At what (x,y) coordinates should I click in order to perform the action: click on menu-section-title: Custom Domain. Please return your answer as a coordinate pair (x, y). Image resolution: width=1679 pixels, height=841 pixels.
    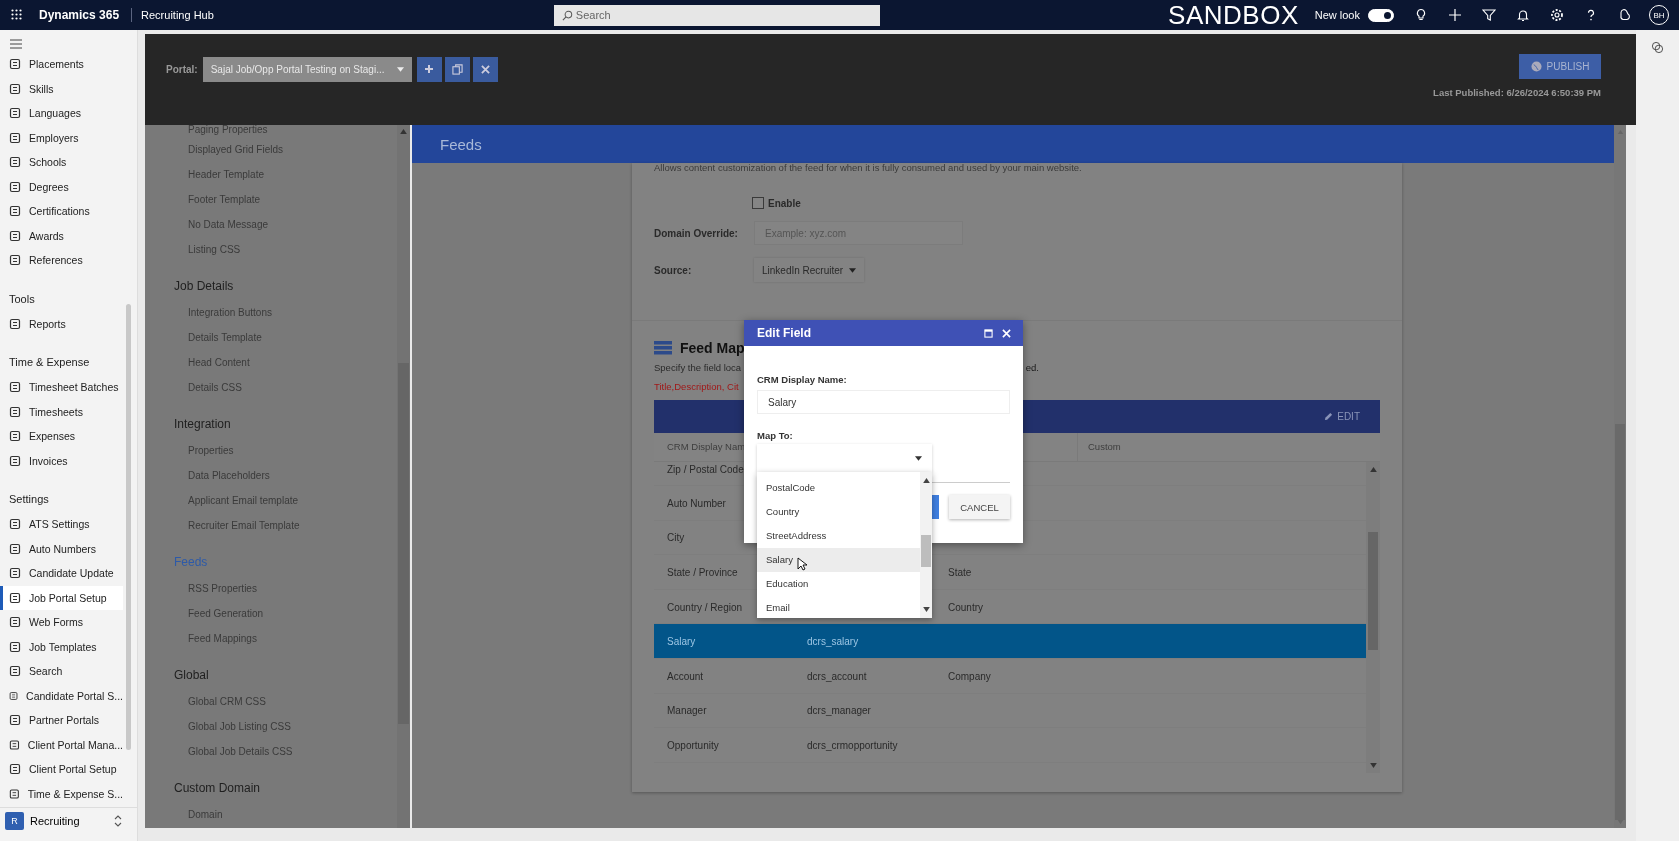
    Looking at the image, I should click on (285, 788).